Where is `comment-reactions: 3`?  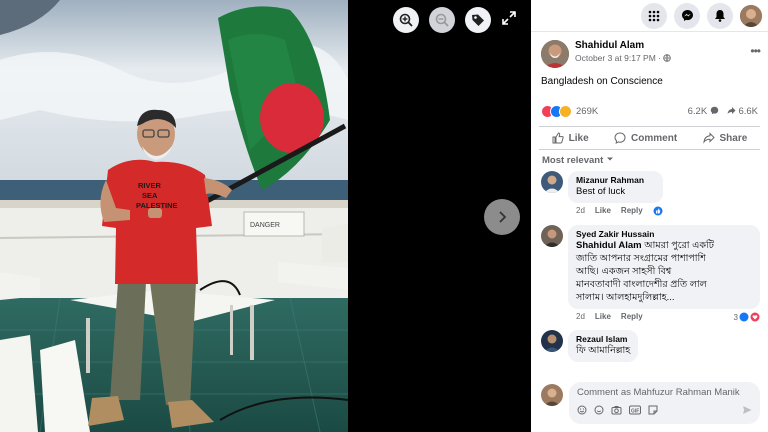
comment-reactions: 3 is located at coordinates (747, 317).